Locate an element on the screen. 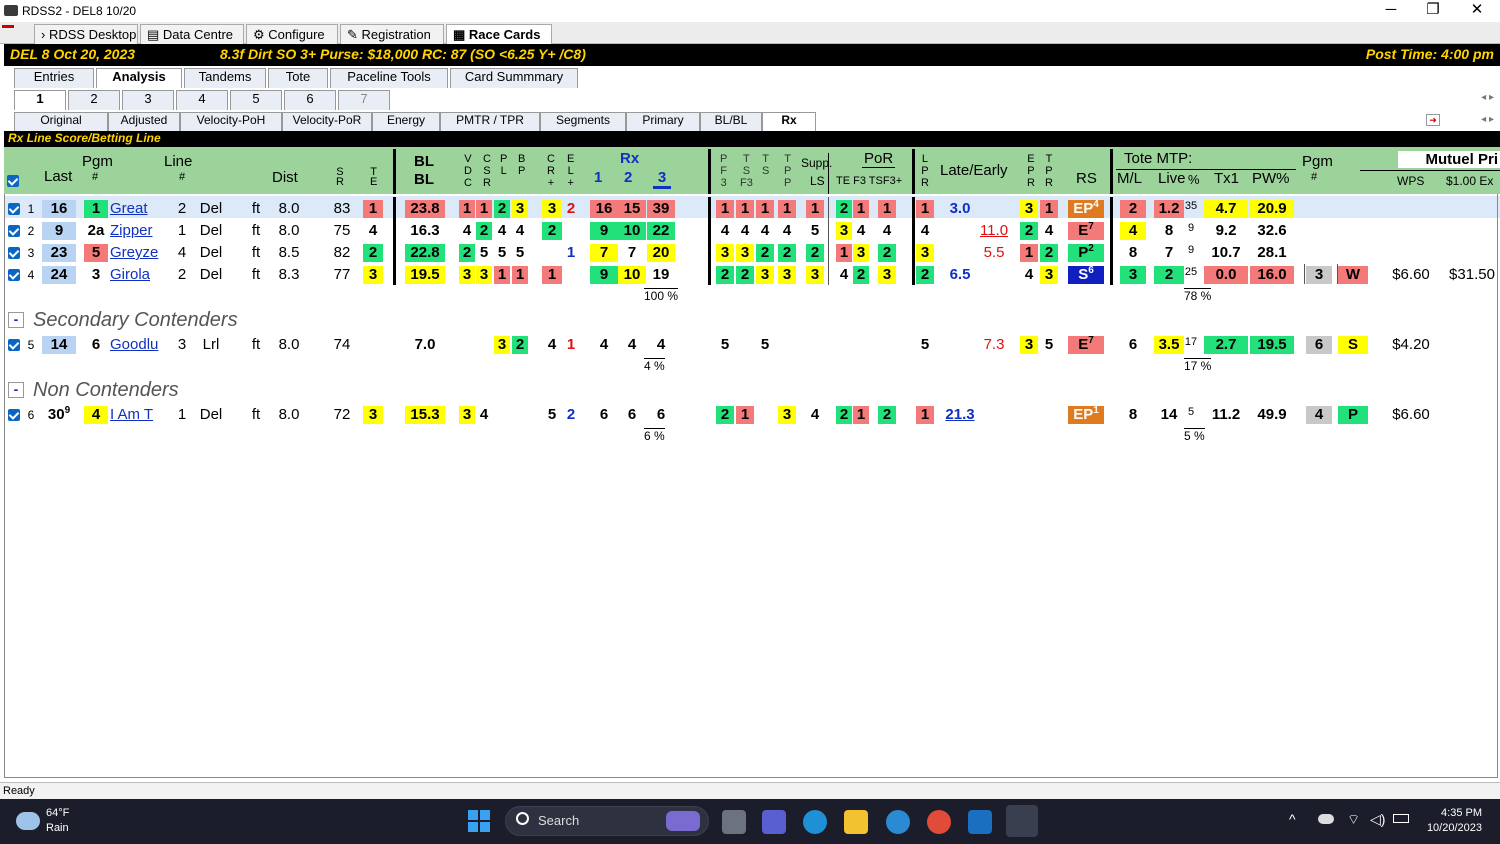  col-bl: BL is located at coordinates (424, 162).